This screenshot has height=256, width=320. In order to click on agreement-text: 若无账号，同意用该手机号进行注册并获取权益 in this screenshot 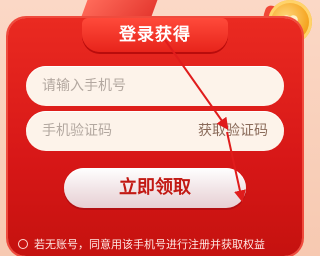, I will do `click(149, 244)`.